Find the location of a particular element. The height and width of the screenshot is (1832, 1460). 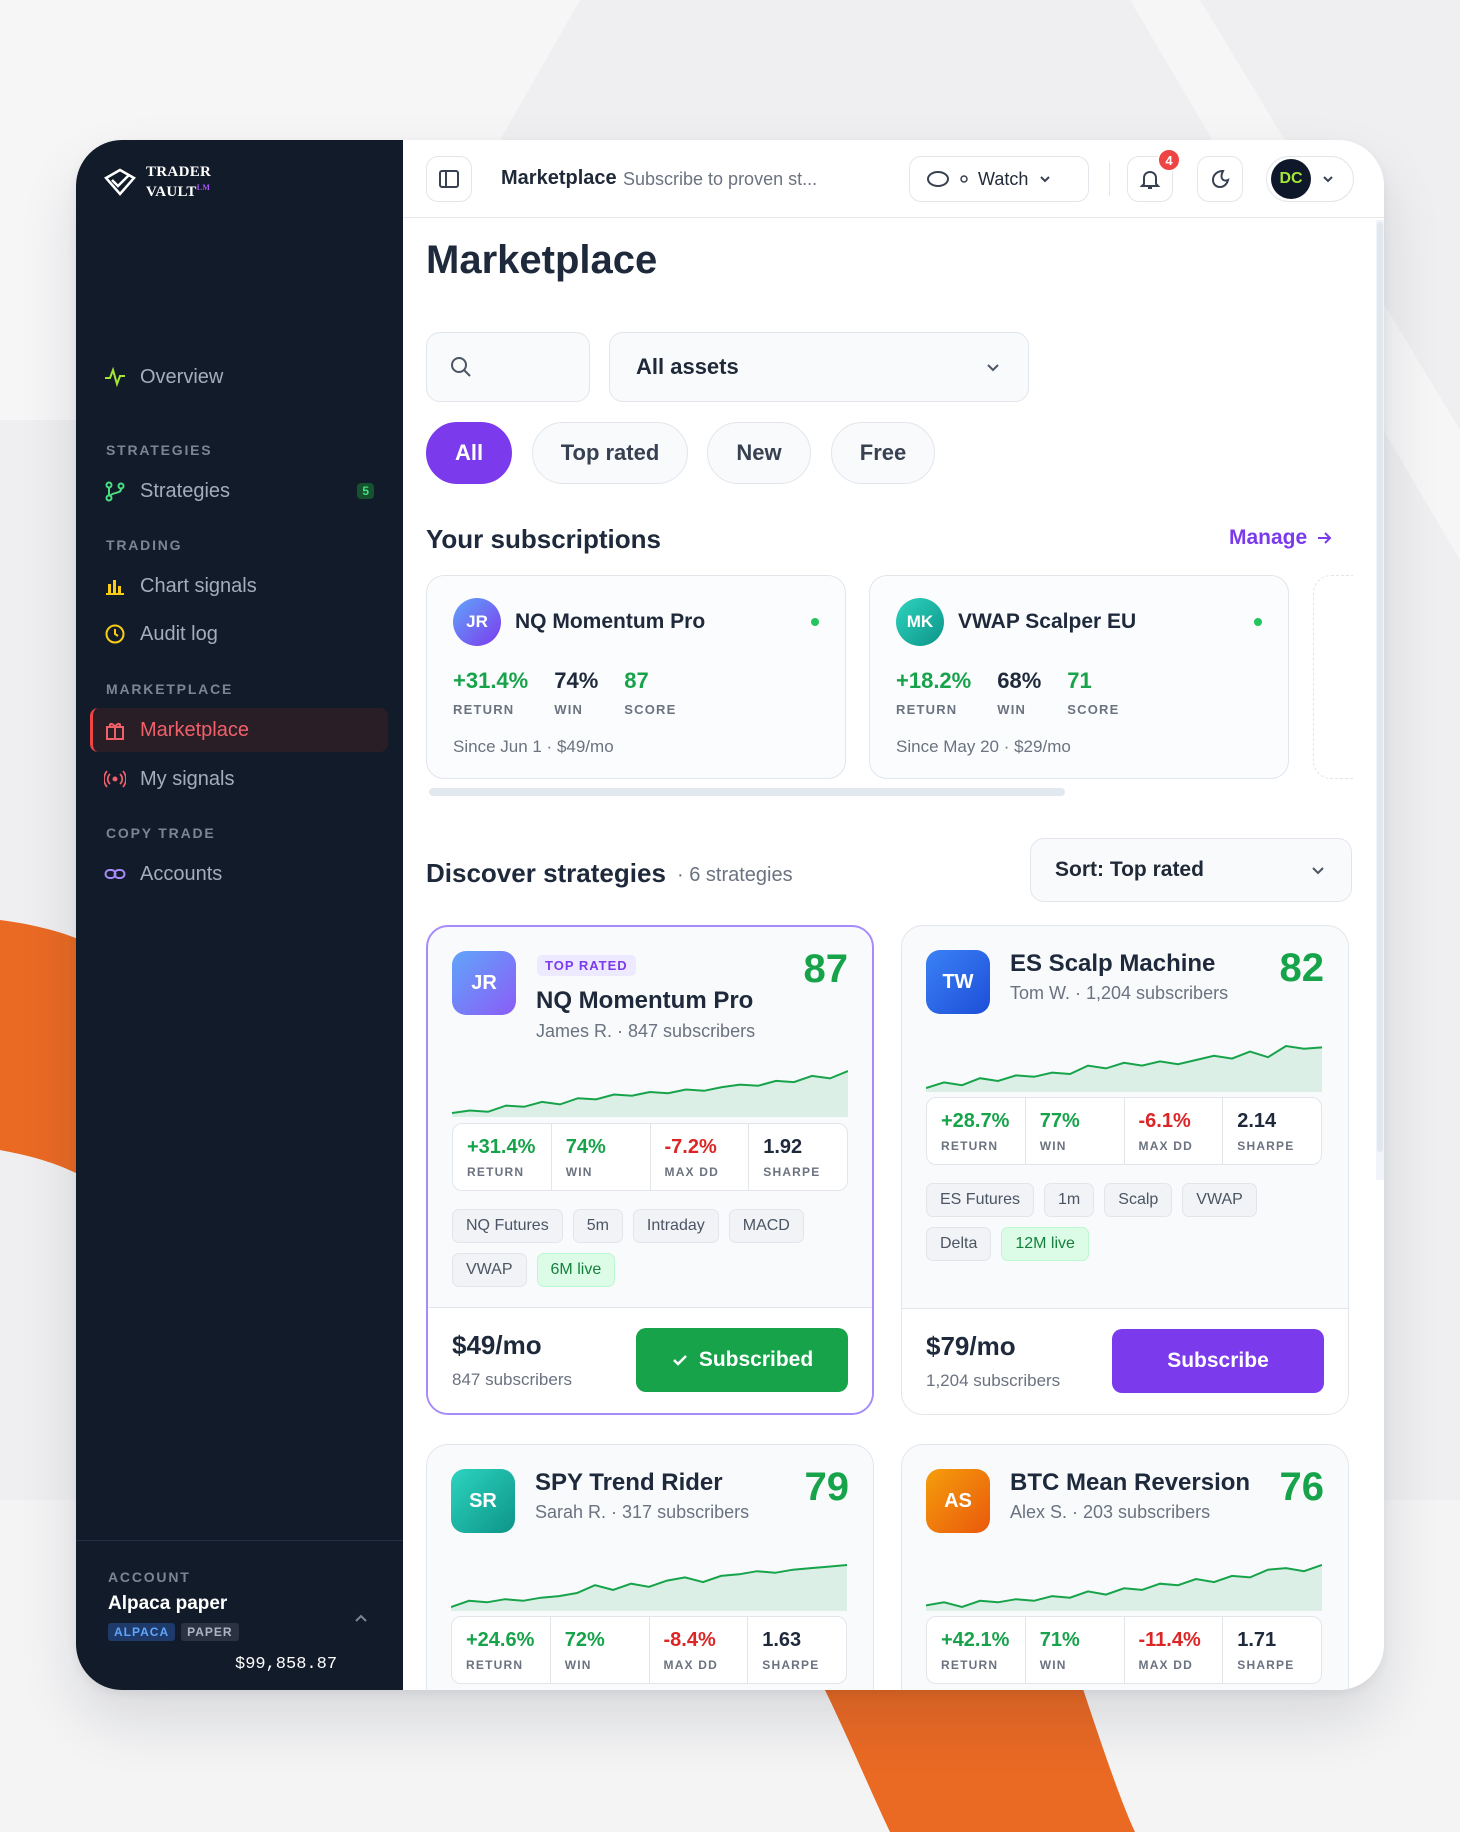

user-menu: DC is located at coordinates (1310, 179).